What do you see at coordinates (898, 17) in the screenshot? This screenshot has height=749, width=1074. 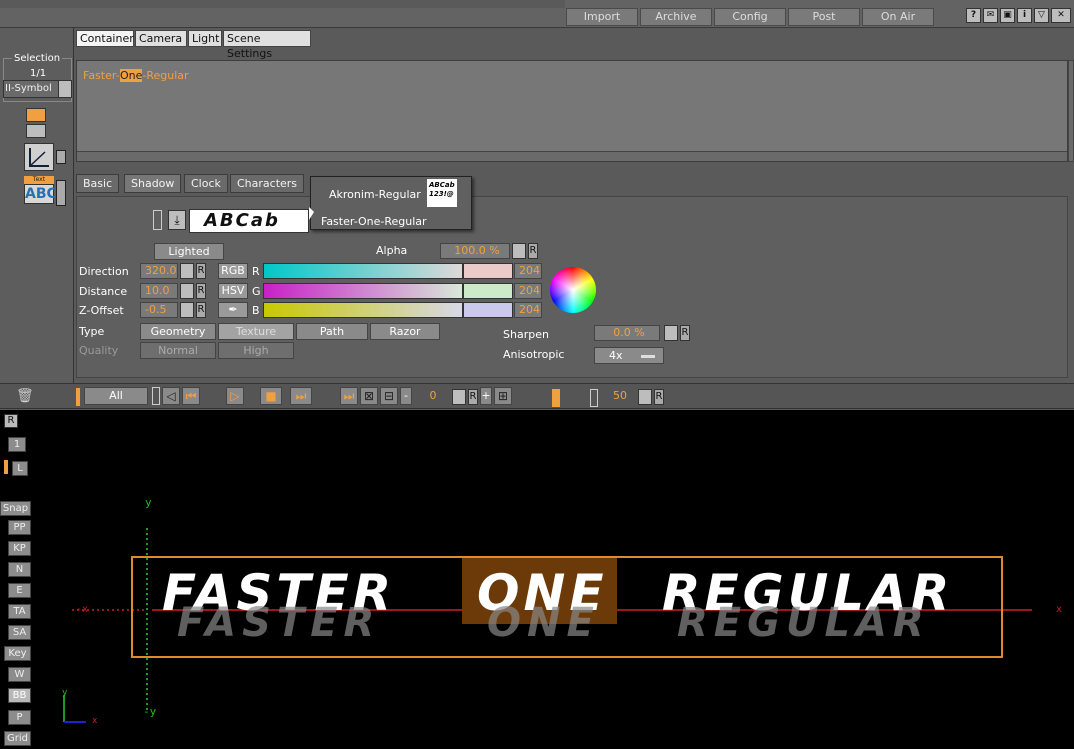 I see `on-air-button: On Air` at bounding box center [898, 17].